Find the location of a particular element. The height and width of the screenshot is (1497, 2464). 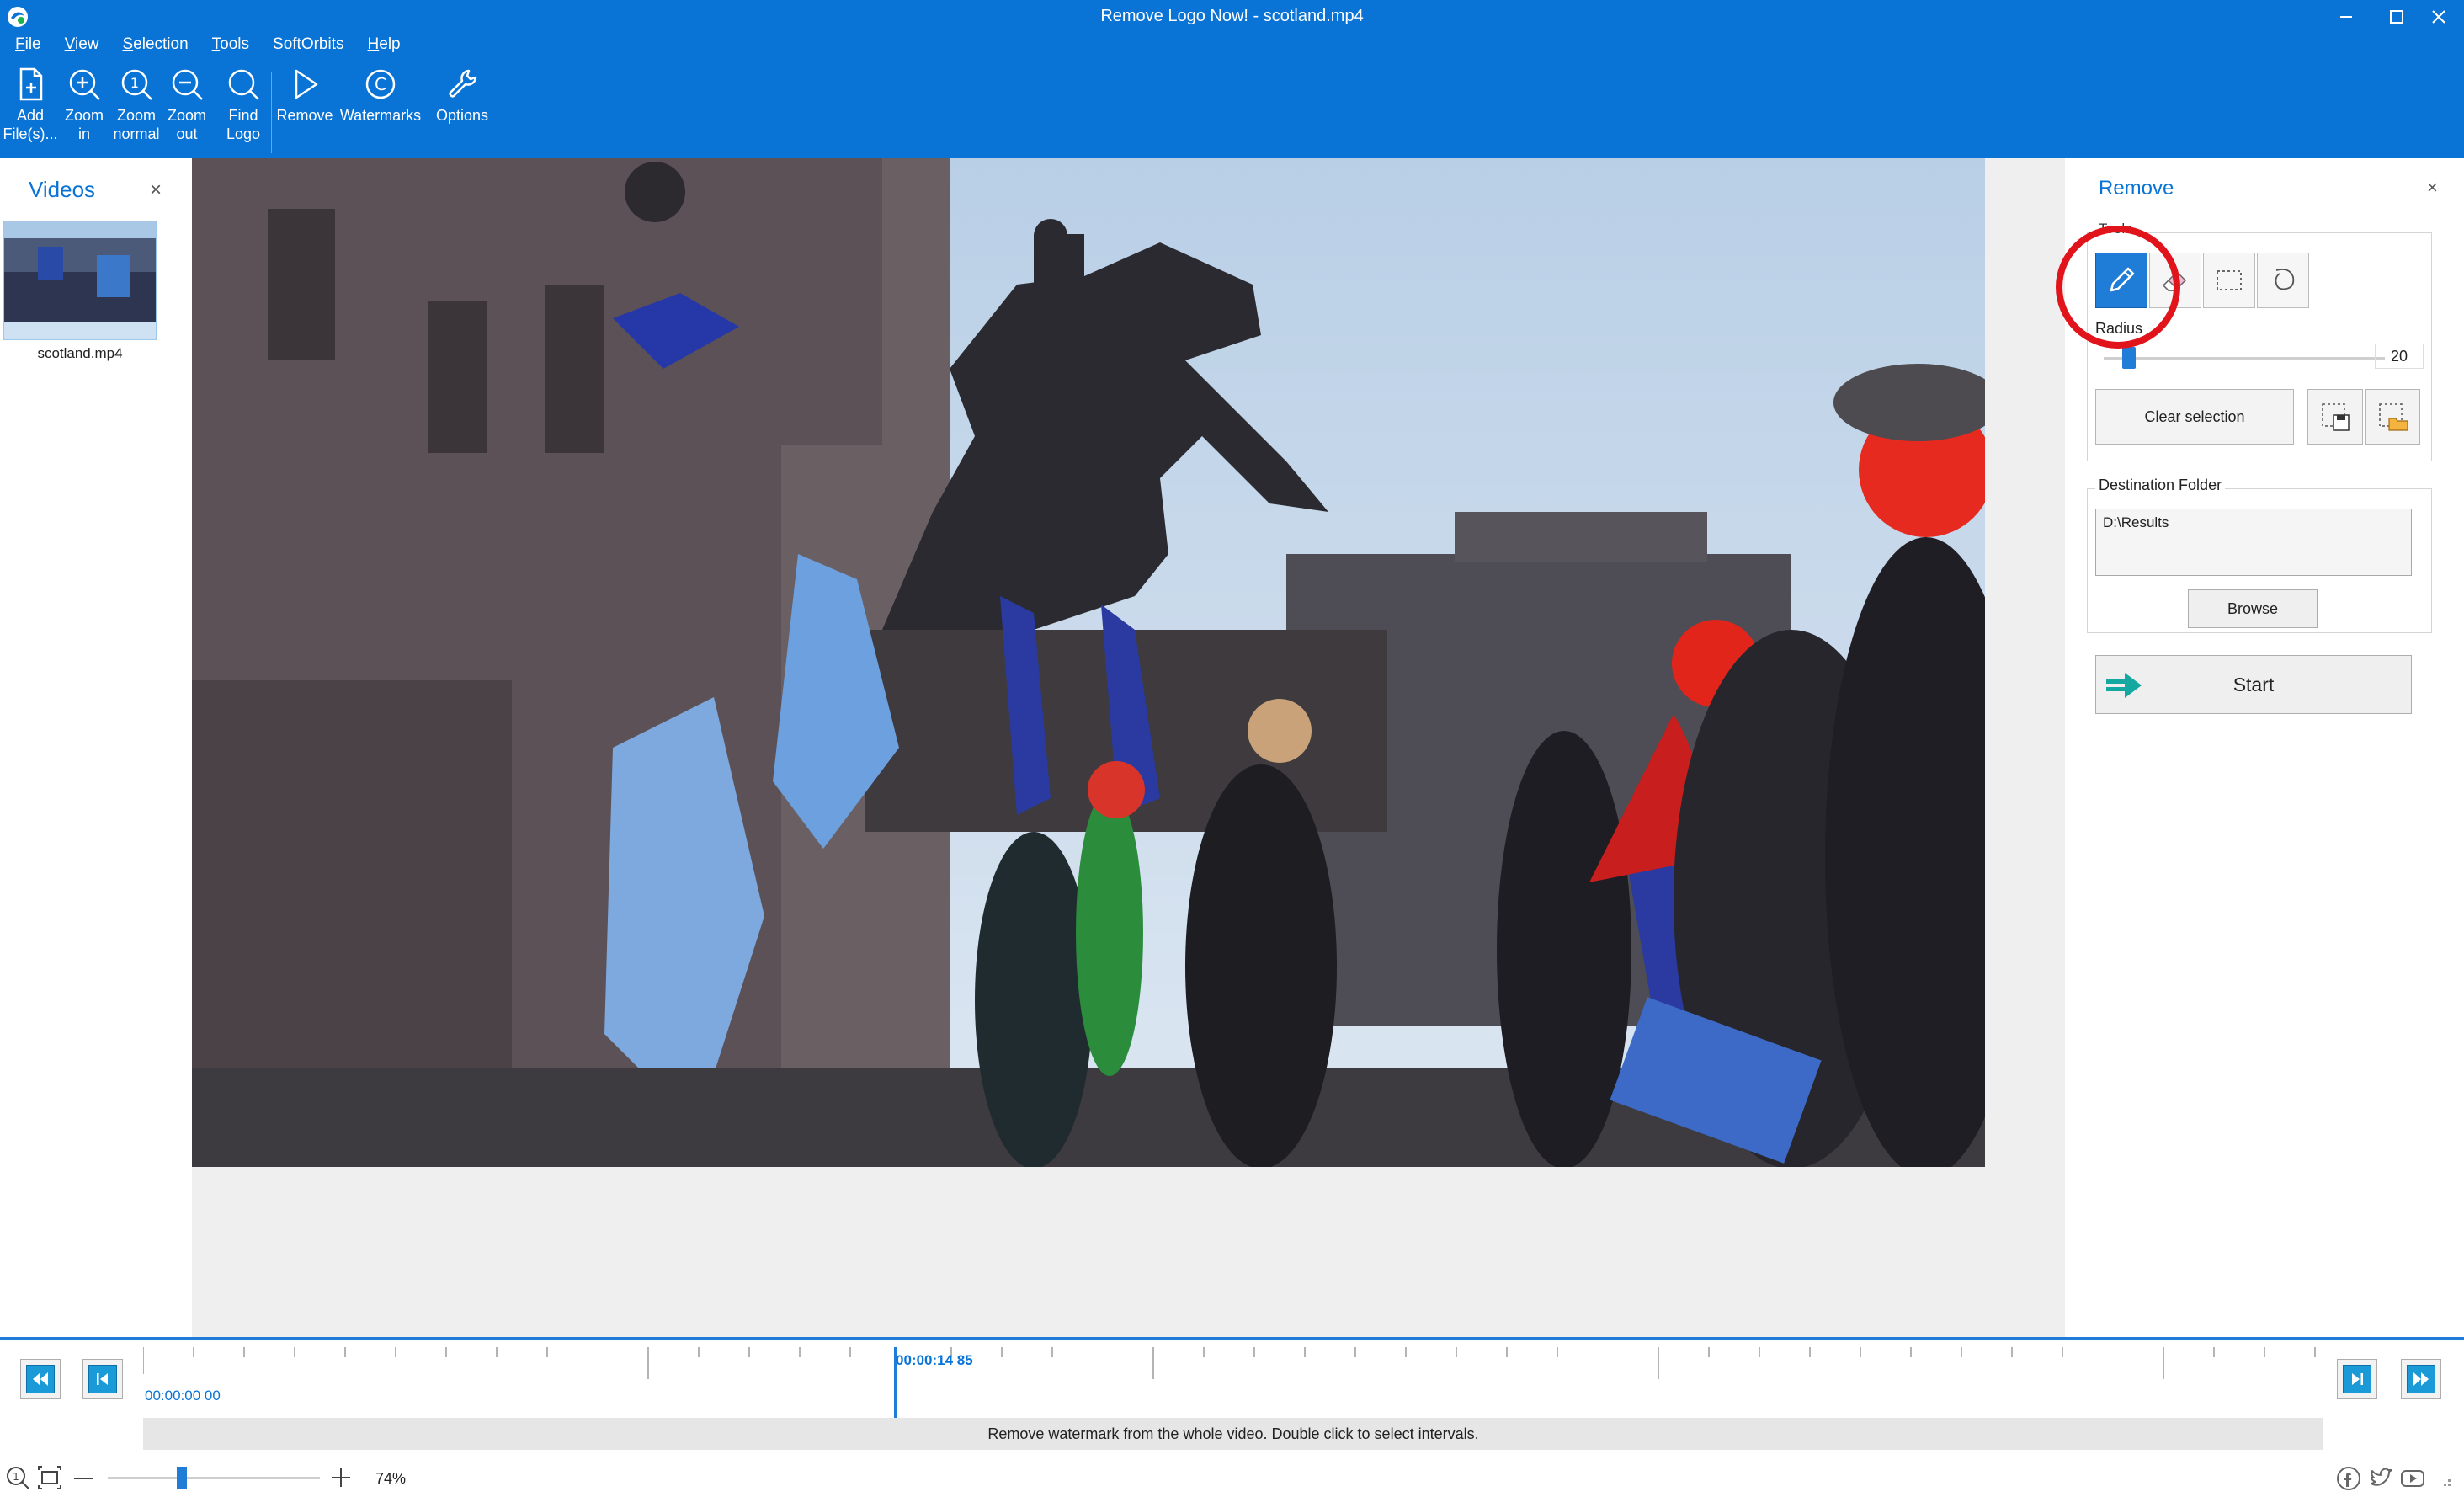

menu-file: File is located at coordinates (28, 48).